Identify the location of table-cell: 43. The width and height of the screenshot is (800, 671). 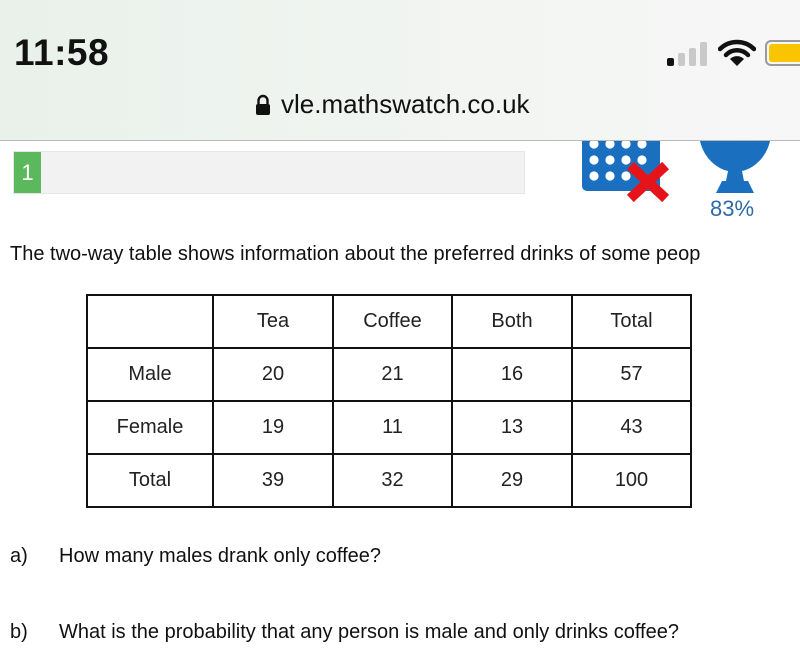
(631, 427).